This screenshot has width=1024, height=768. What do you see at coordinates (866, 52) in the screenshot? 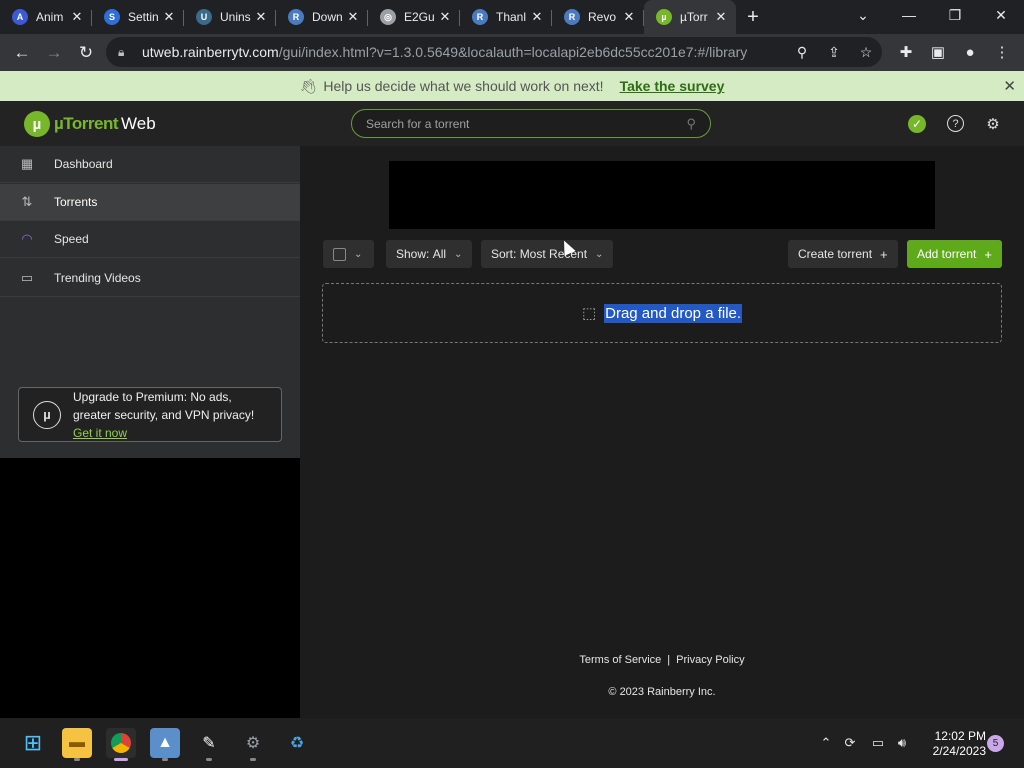
I see `bookmark-star-icon: ☆` at bounding box center [866, 52].